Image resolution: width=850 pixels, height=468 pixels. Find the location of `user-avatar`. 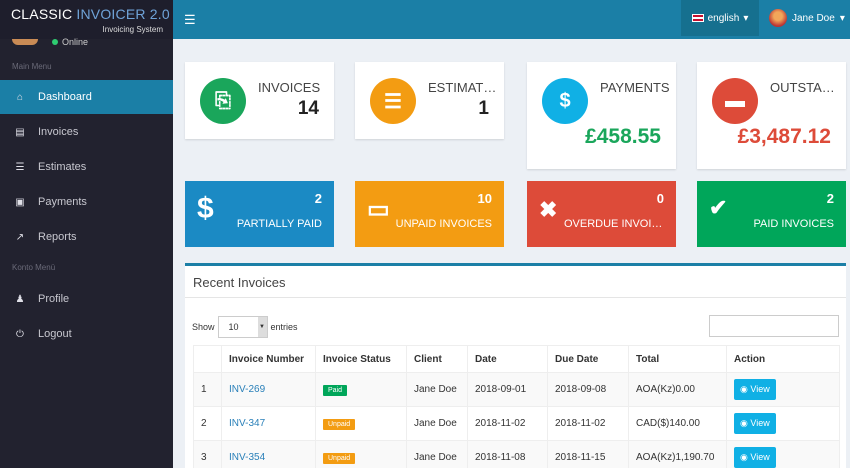

user-avatar is located at coordinates (778, 18).